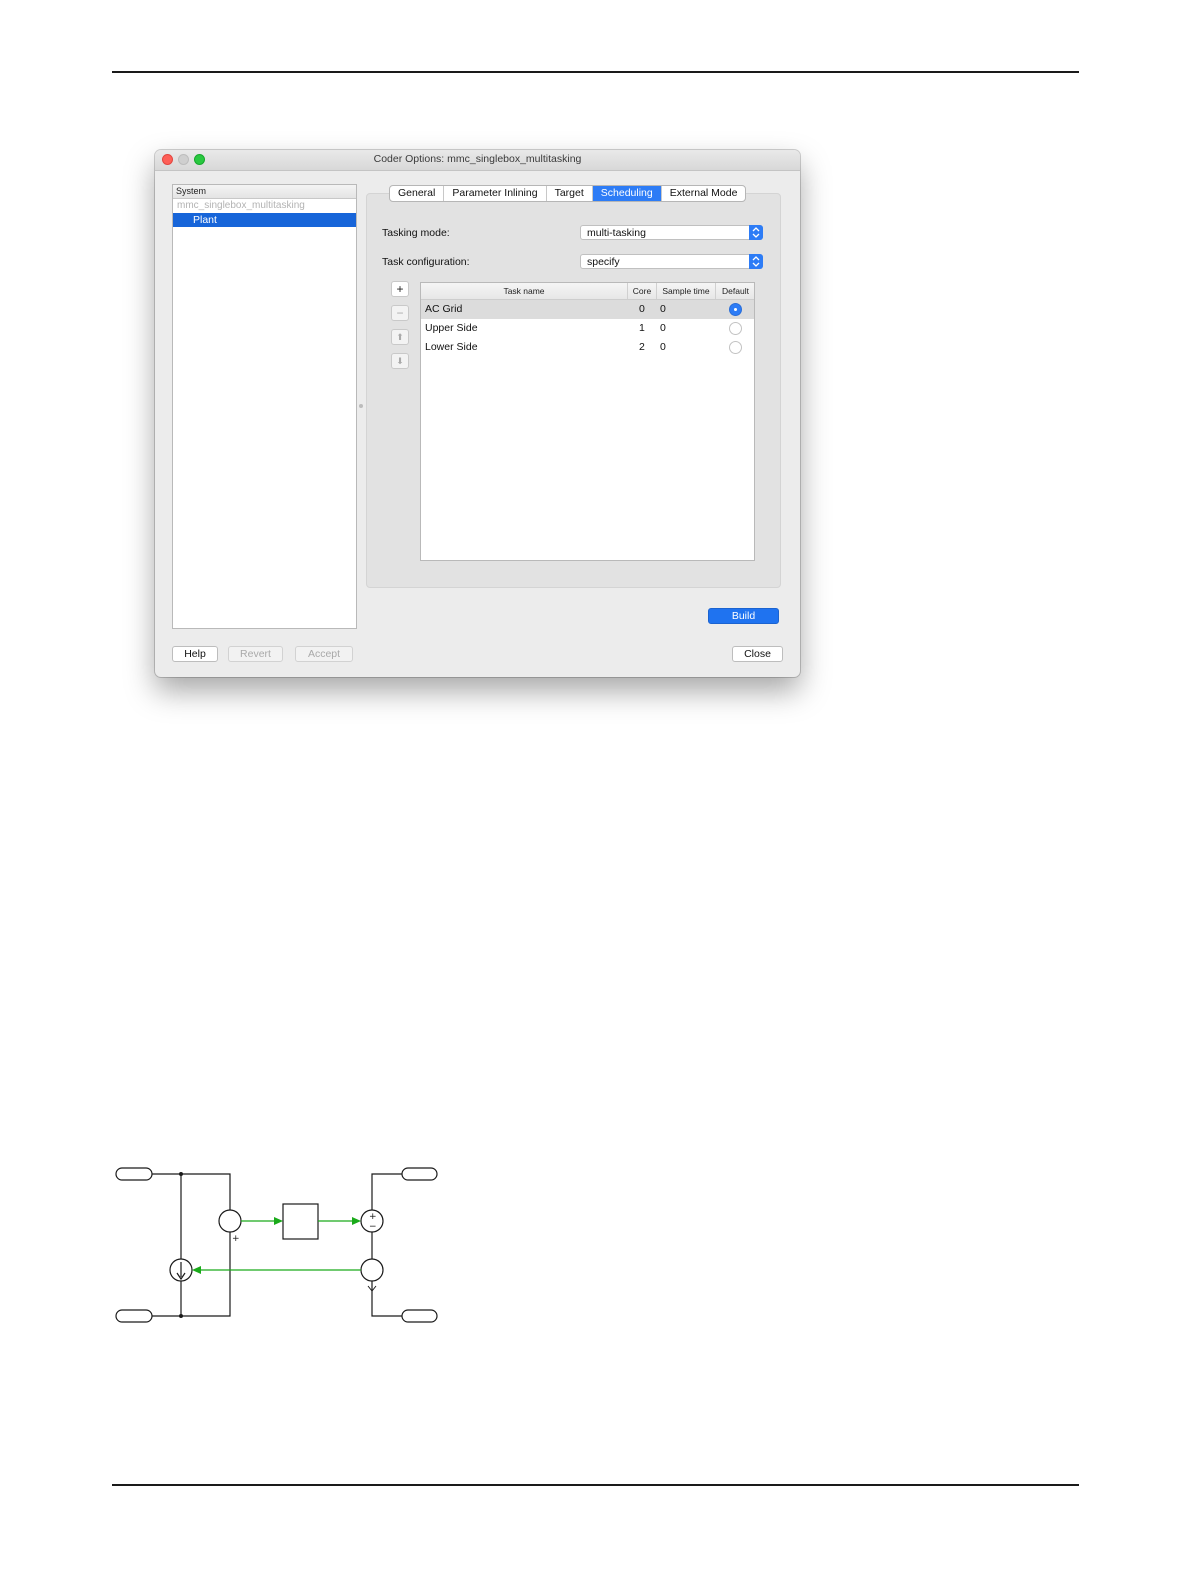 The width and height of the screenshot is (1192, 1583). What do you see at coordinates (324, 654) in the screenshot?
I see `accept-button: Accept` at bounding box center [324, 654].